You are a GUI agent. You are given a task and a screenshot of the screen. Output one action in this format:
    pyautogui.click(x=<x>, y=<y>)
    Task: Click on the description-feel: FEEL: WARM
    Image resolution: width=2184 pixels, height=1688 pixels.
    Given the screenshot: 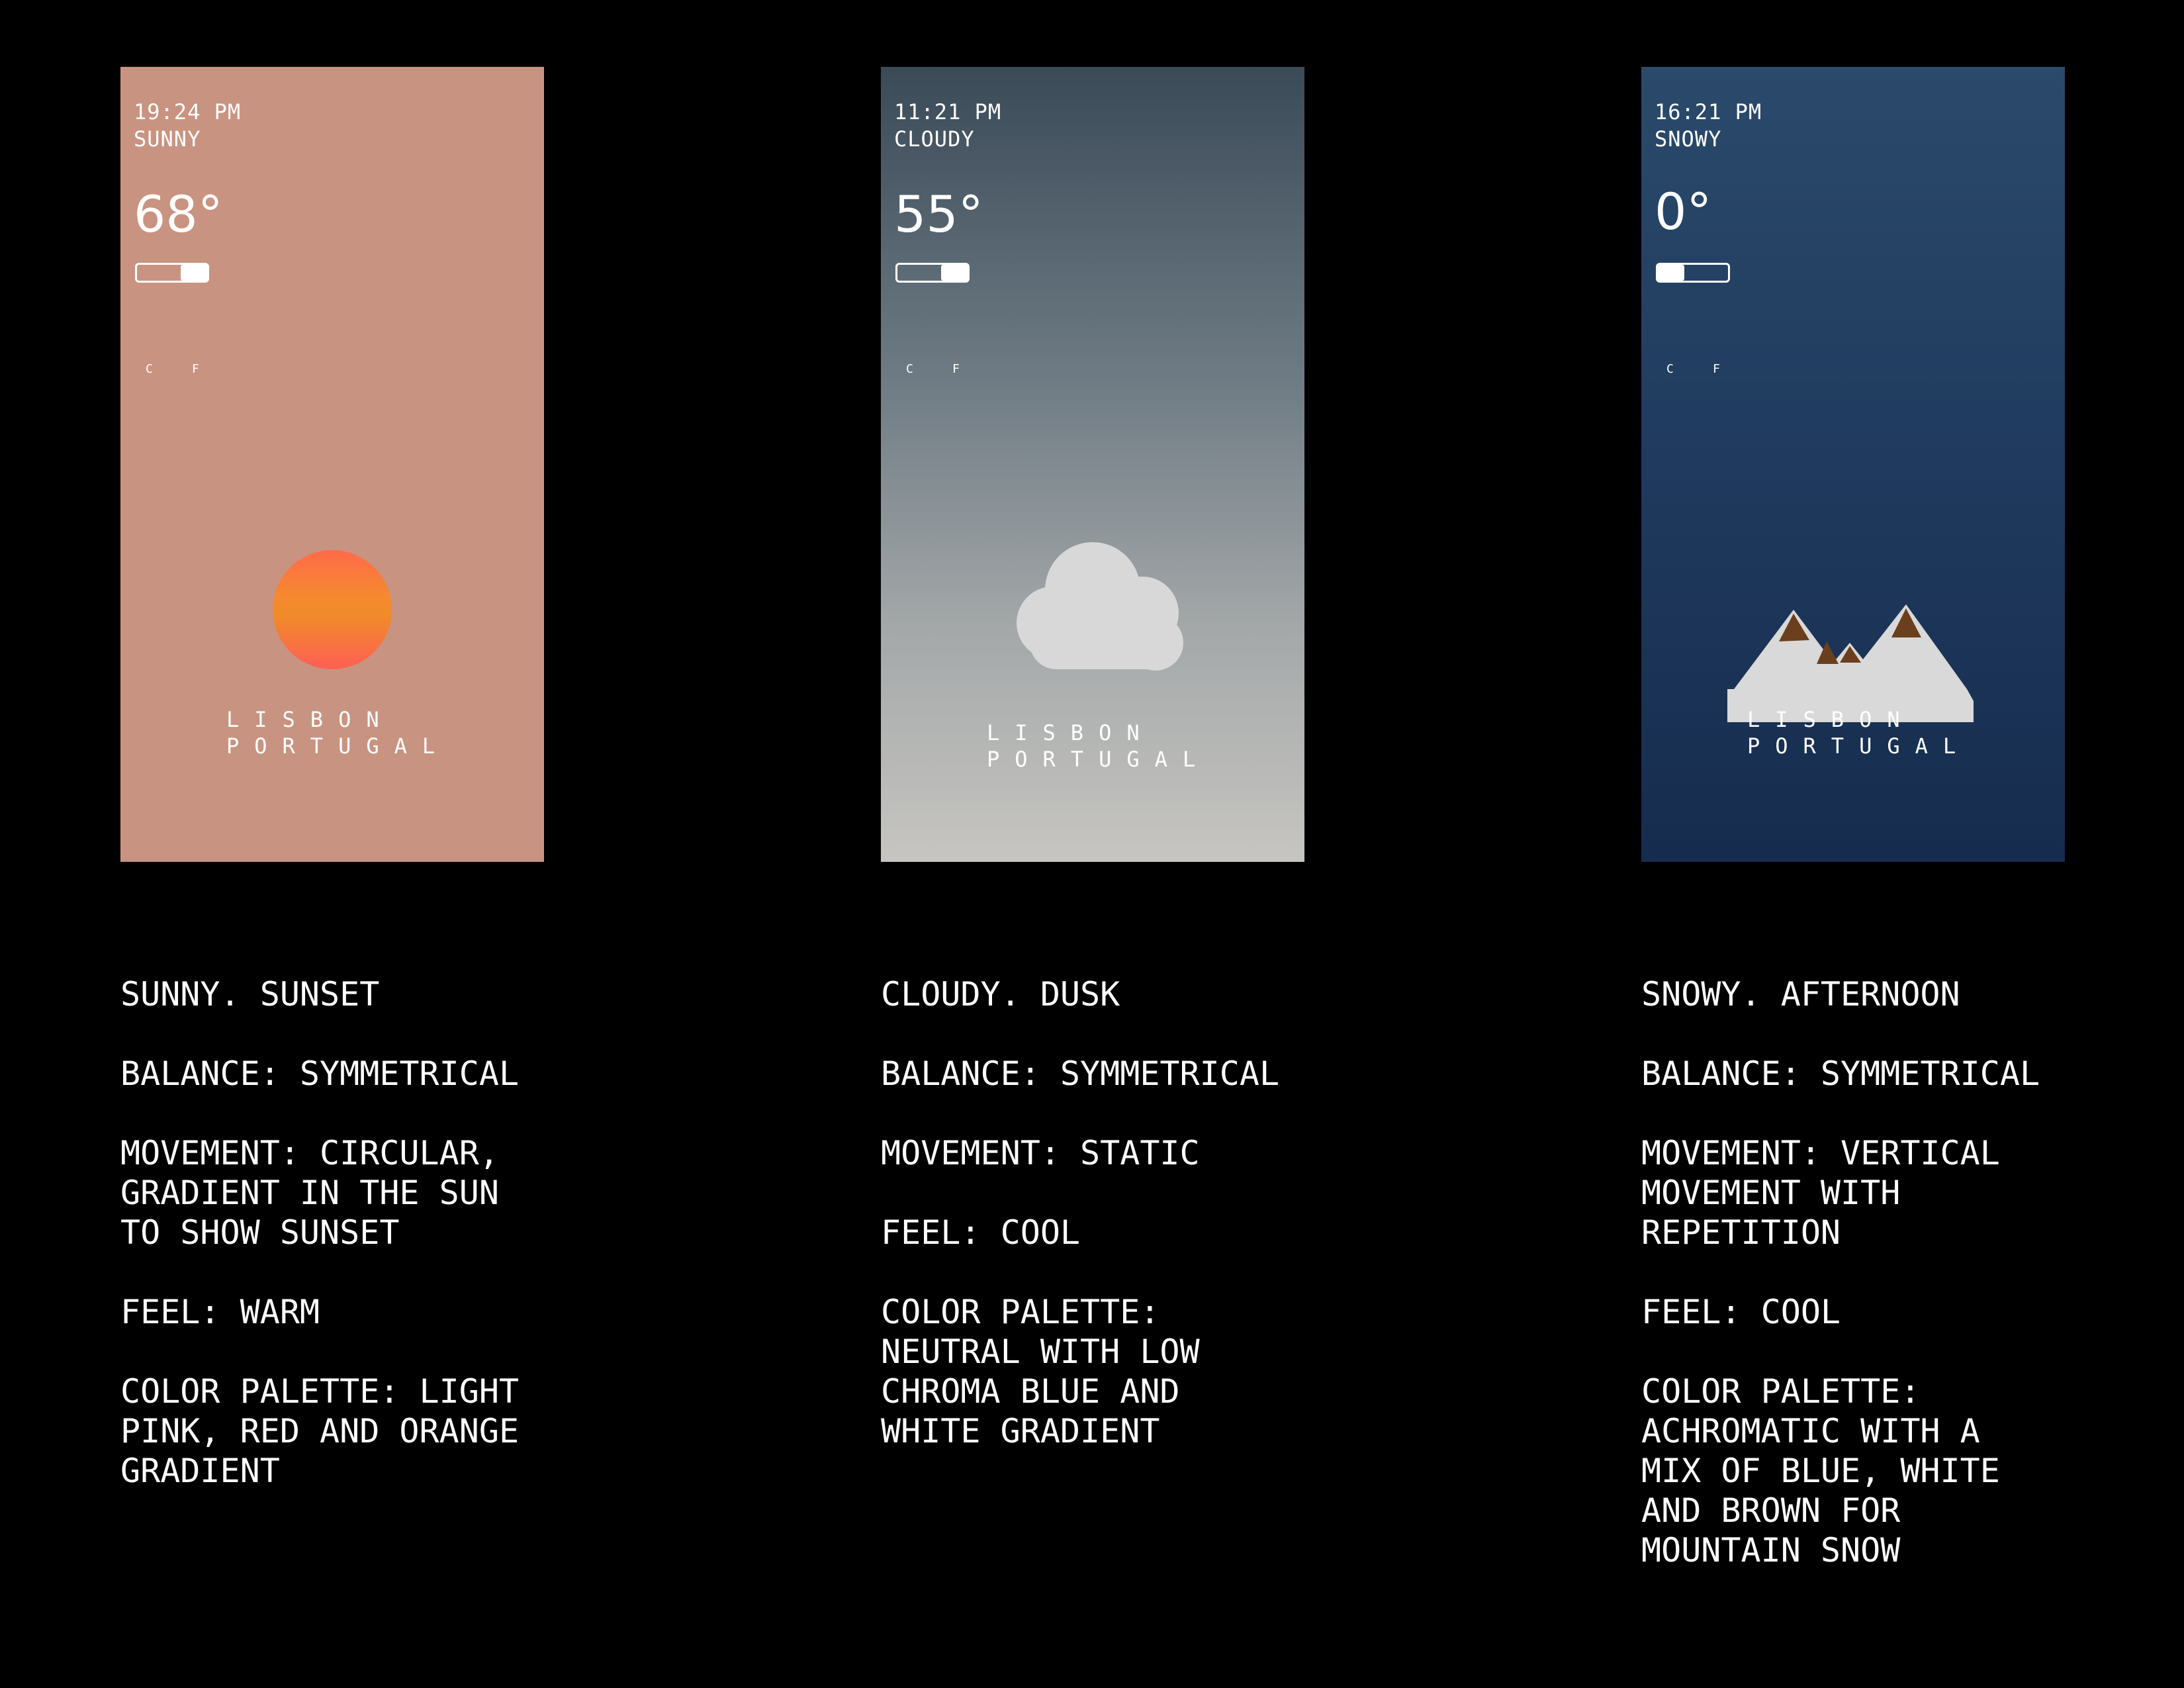 What is the action you would take?
    pyautogui.click(x=220, y=1312)
    